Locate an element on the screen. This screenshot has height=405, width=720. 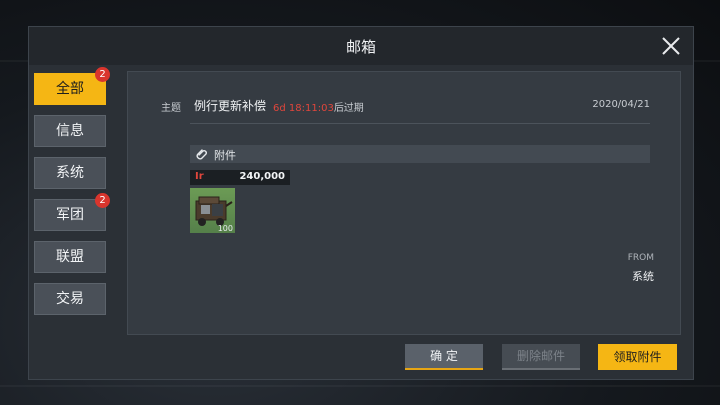
from-label: FROM is located at coordinates (640, 258).